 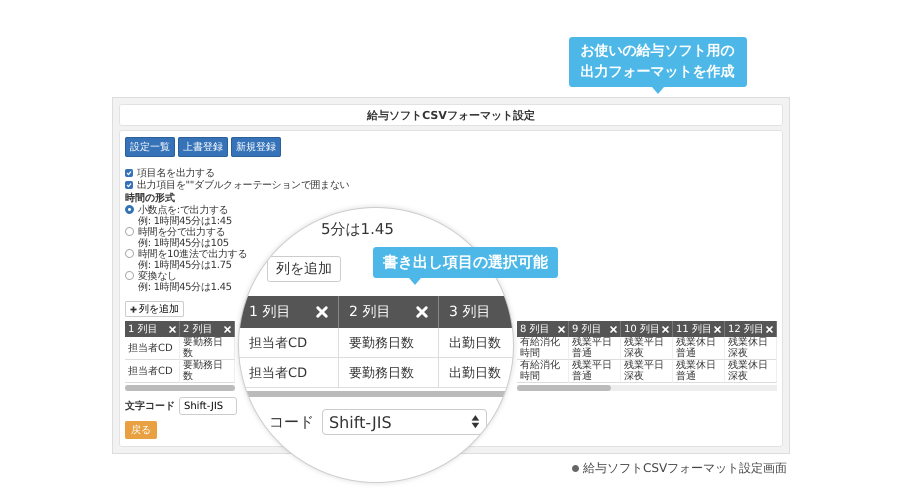 What do you see at coordinates (203, 147) in the screenshot?
I see `toolbar-button: 上書登録` at bounding box center [203, 147].